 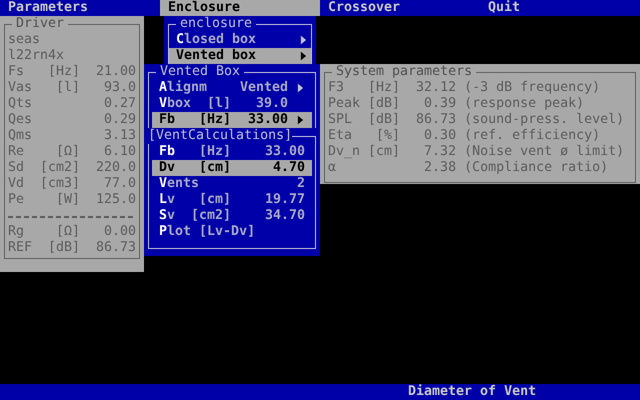 What do you see at coordinates (232, 216) in the screenshot?
I see `menu-item: Sv [cm2] 34.70` at bounding box center [232, 216].